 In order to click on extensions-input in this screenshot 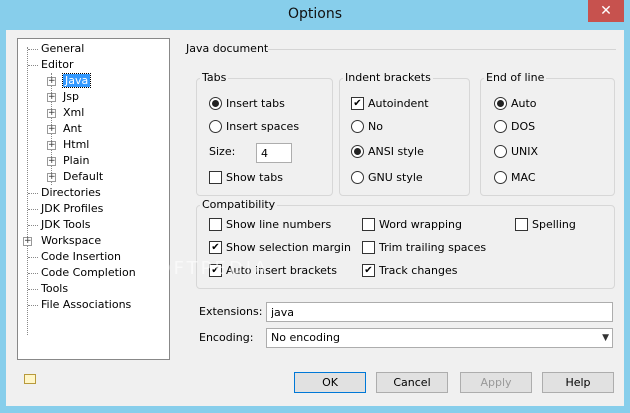, I will do `click(439, 312)`.